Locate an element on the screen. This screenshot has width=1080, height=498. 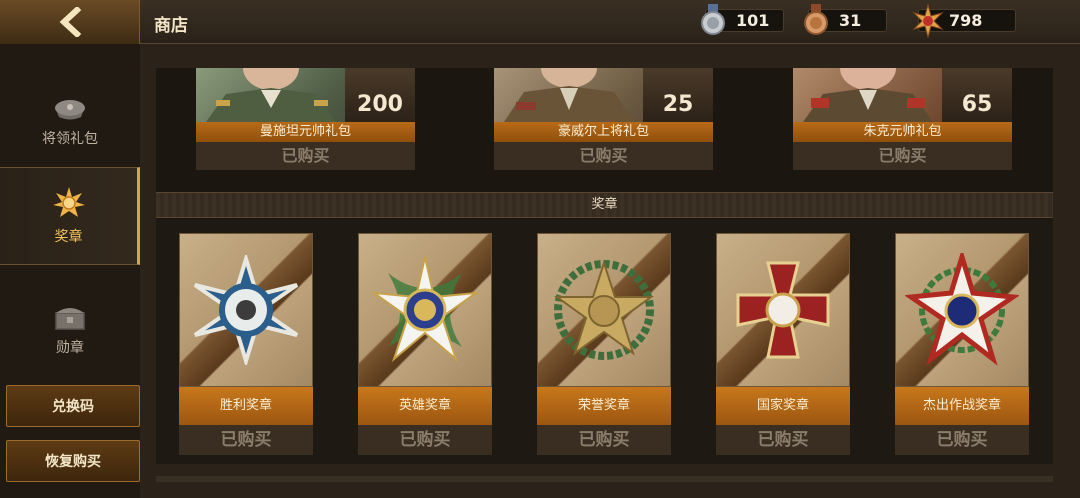
medal-badge-icon is located at coordinates (68, 202).